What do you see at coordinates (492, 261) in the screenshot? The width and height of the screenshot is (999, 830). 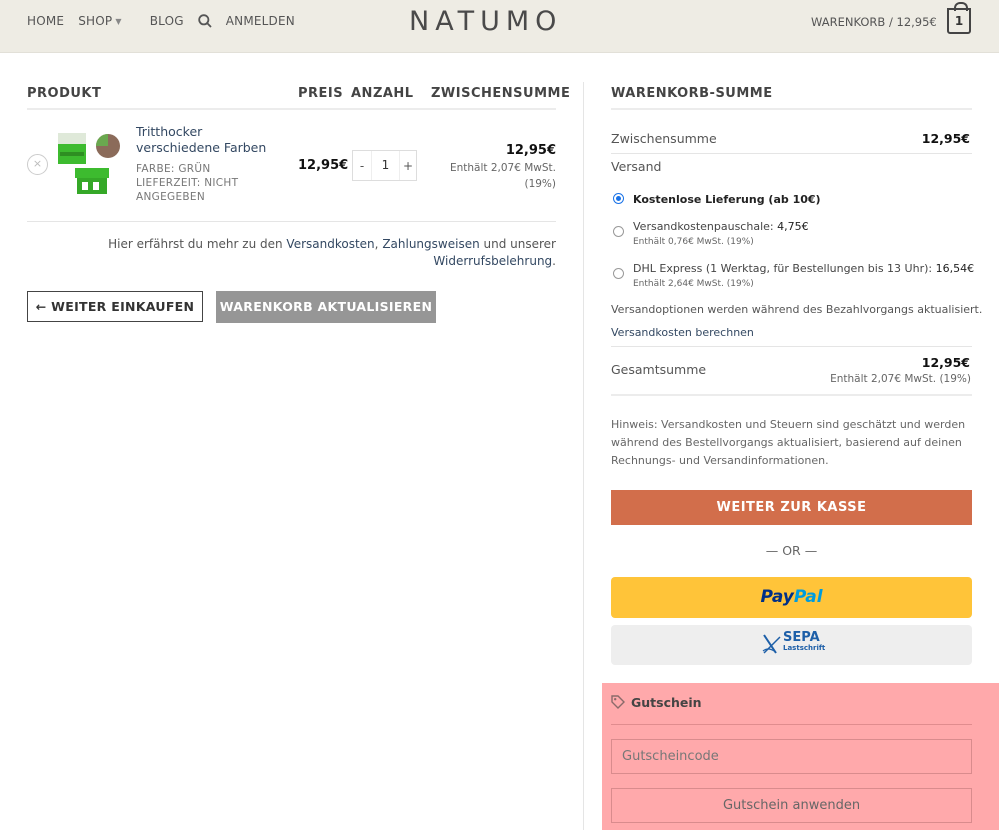 I see `withdrawal-link: Widerrufsbelehrung` at bounding box center [492, 261].